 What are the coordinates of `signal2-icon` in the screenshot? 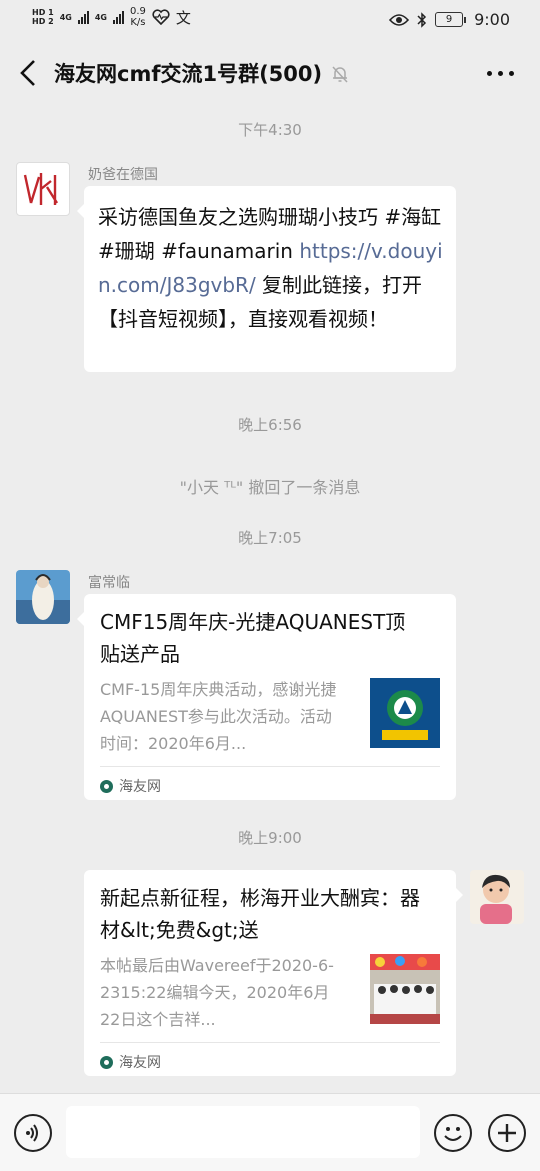 It's located at (118, 17).